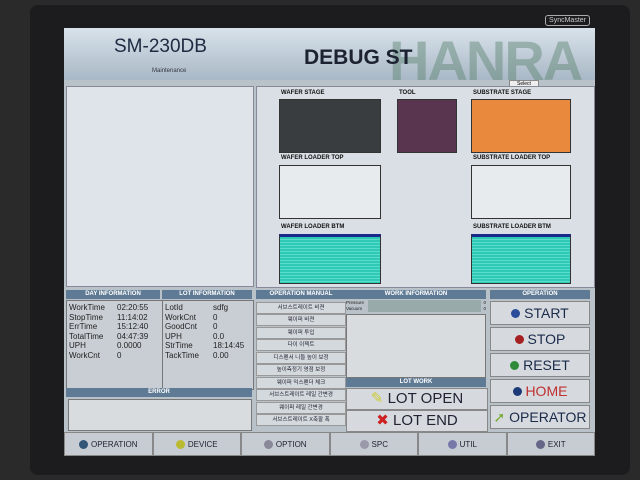  What do you see at coordinates (268, 444) in the screenshot?
I see `option-icon` at bounding box center [268, 444].